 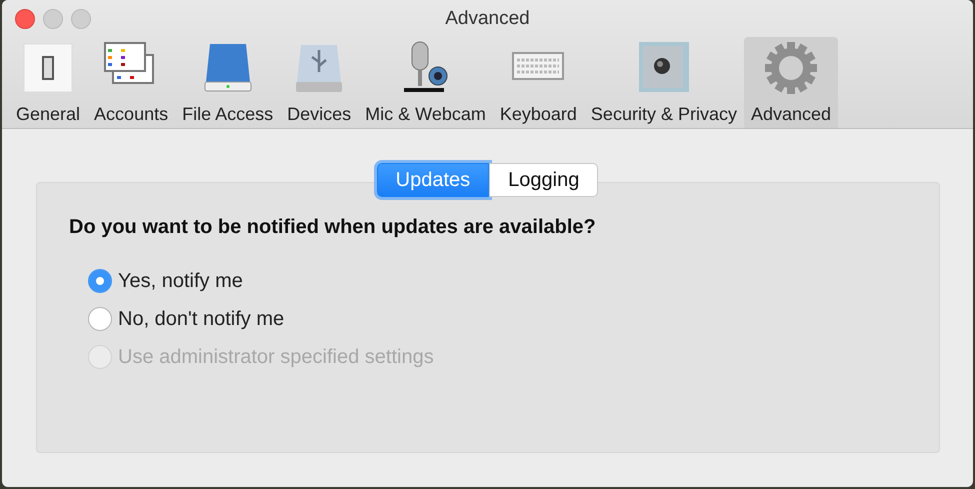 I want to click on toolbar-tab: Keyboard, so click(x=538, y=82).